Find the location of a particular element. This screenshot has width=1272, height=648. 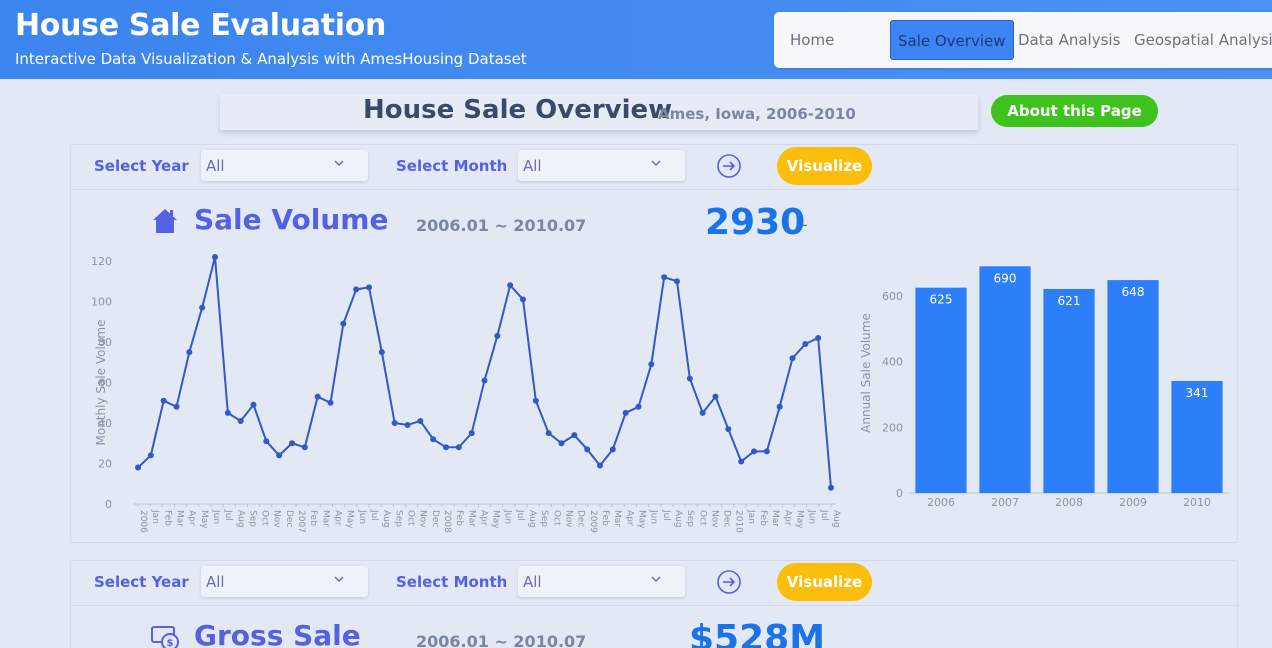

nav-item-home: Home is located at coordinates (812, 40).